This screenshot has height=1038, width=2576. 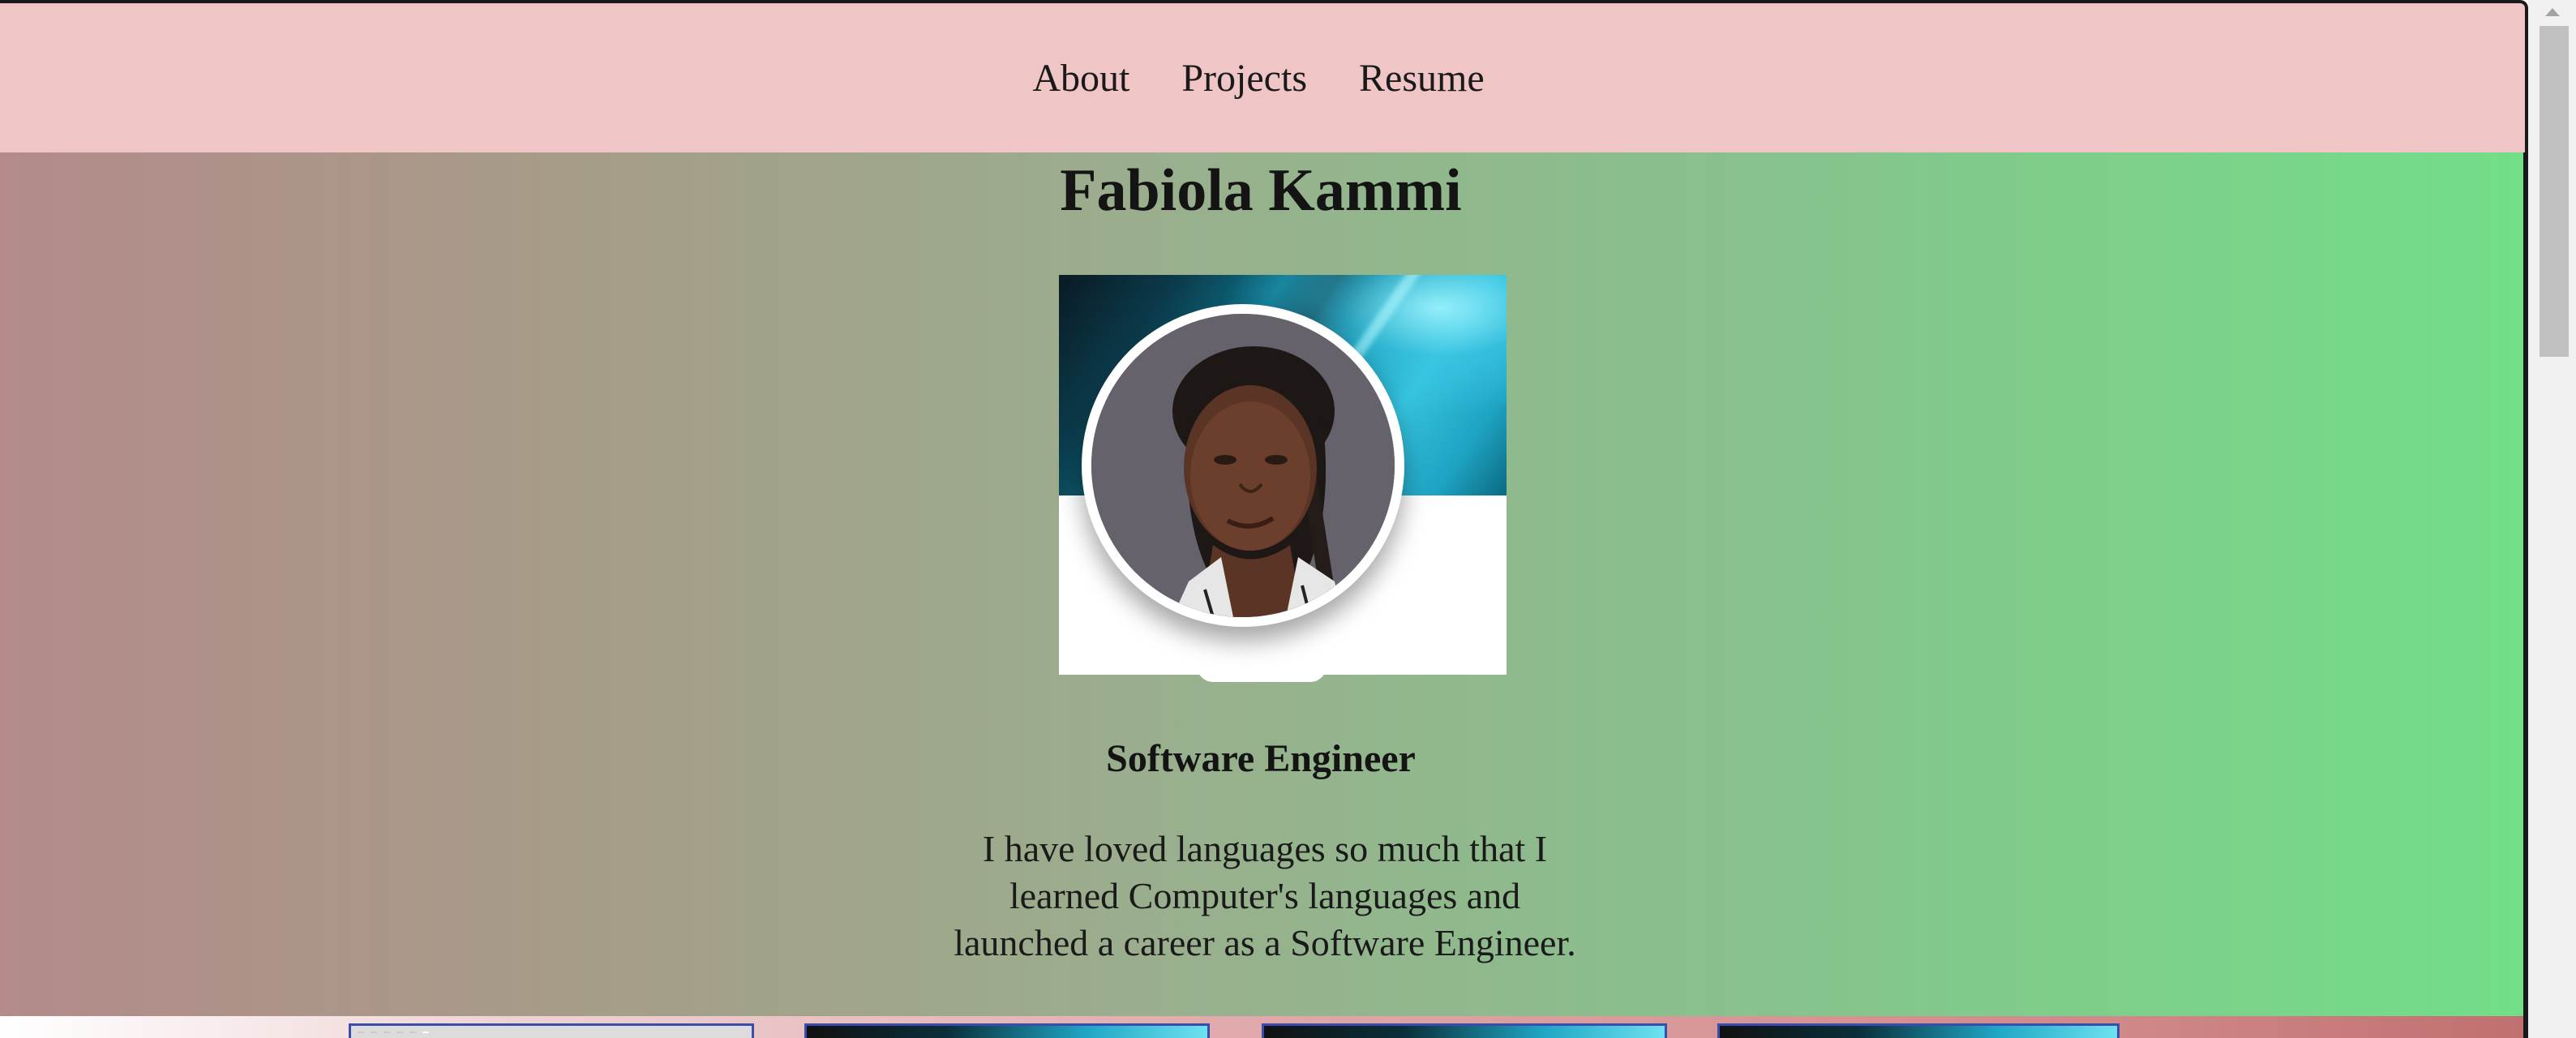 What do you see at coordinates (1261, 758) in the screenshot?
I see `job-title: Software Engineer` at bounding box center [1261, 758].